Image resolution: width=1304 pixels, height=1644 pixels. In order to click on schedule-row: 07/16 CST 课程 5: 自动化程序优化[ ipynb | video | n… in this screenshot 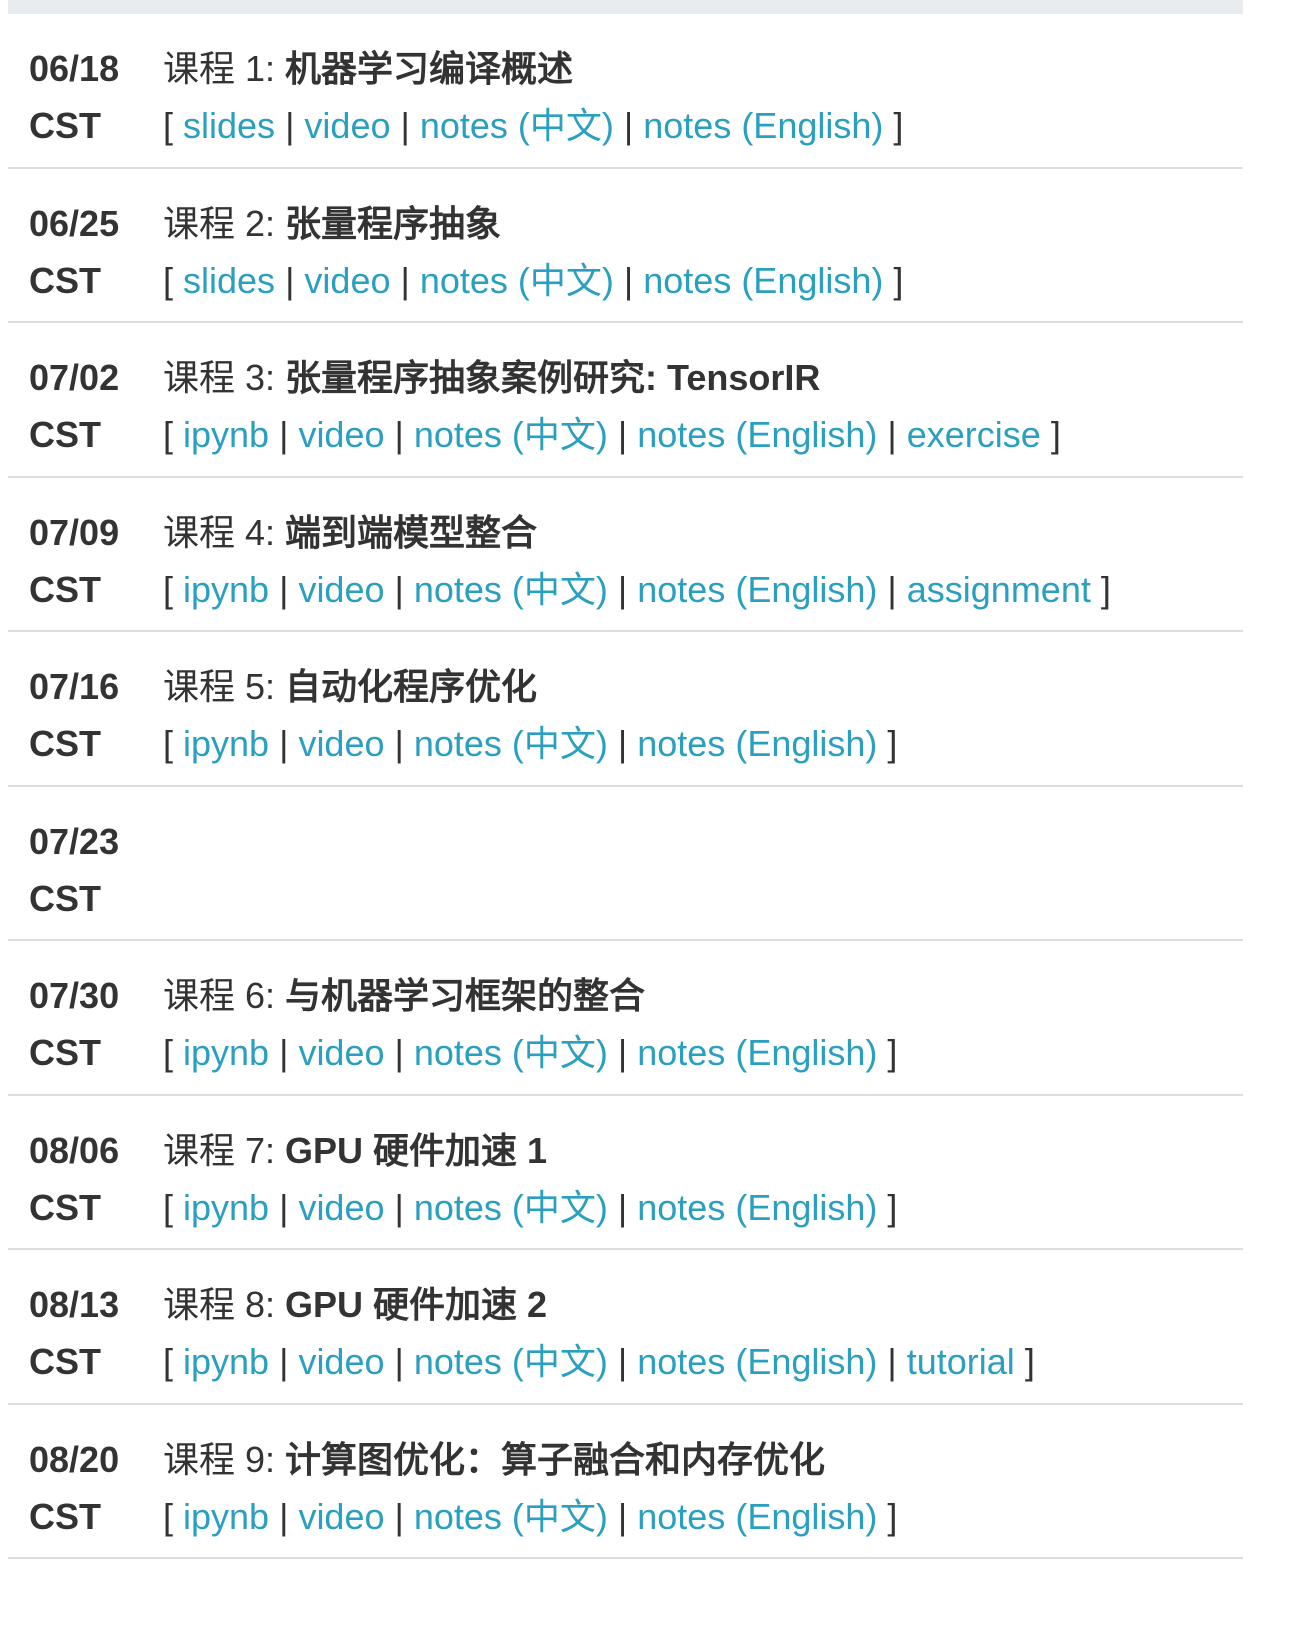, I will do `click(625, 709)`.